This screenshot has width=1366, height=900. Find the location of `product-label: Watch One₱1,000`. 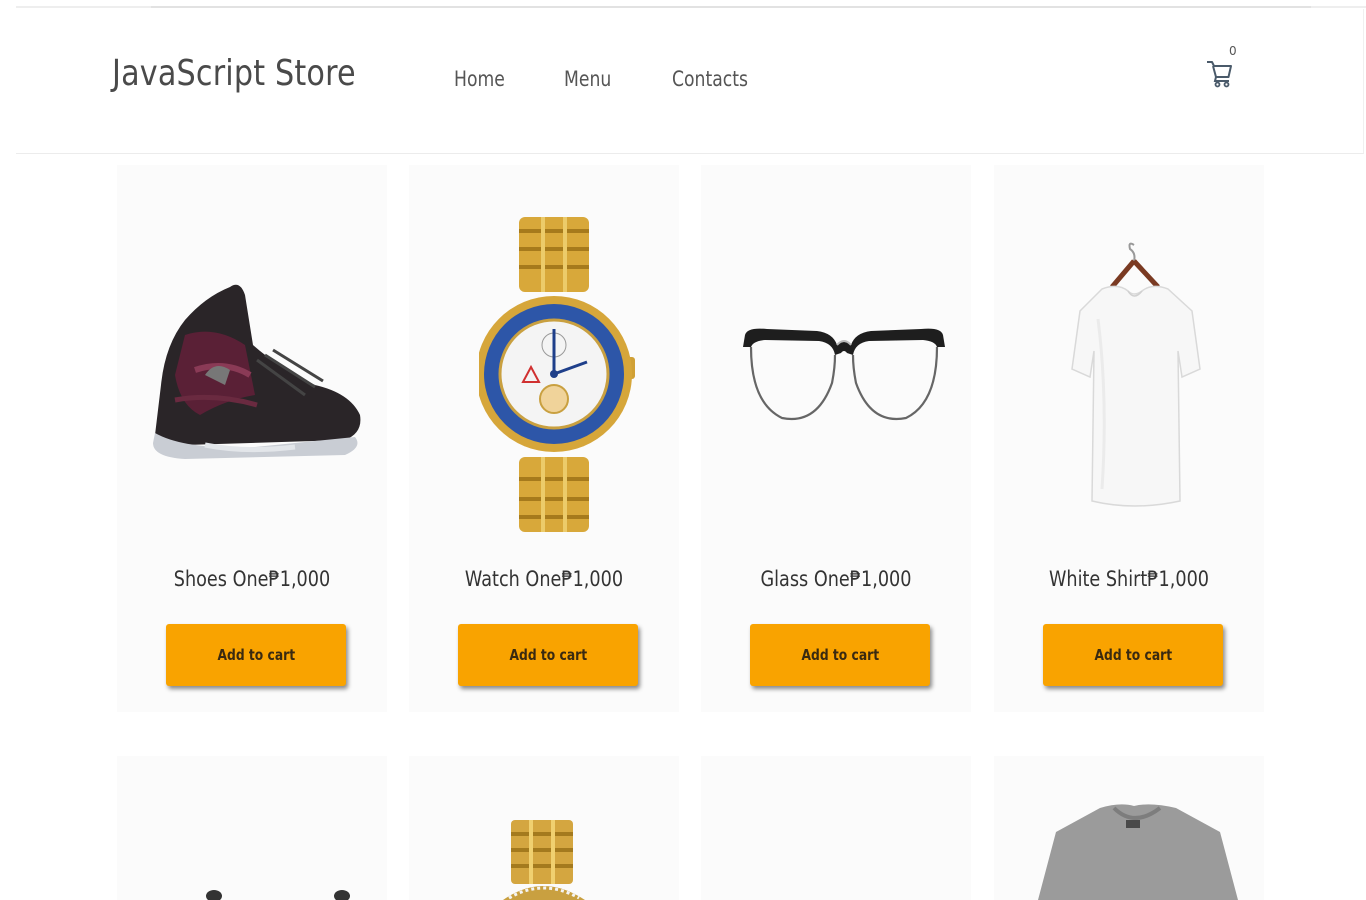

product-label: Watch One₱1,000 is located at coordinates (544, 579).